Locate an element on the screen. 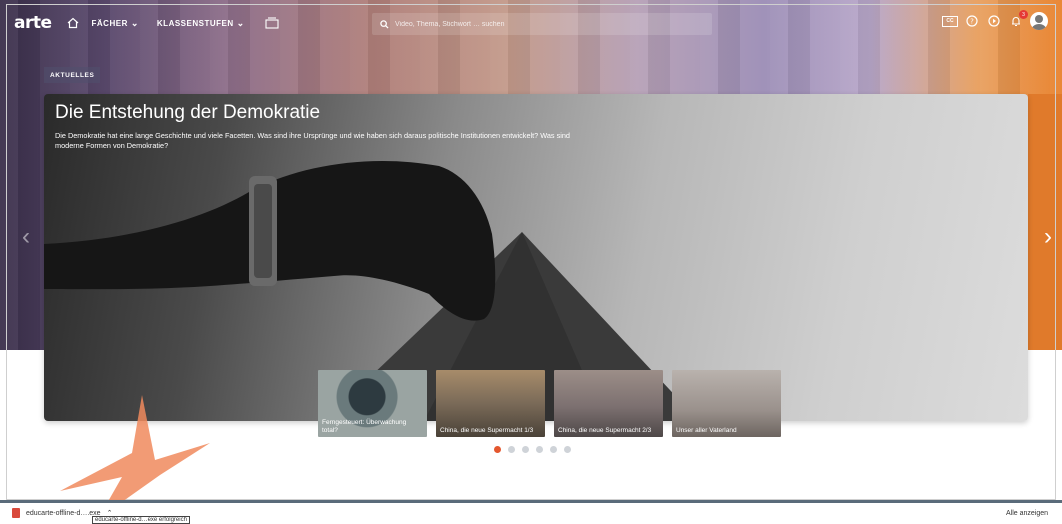 This screenshot has height=524, width=1062. nav-klassenstufen: KLASSENSTUFEN ⌄ is located at coordinates (201, 23).